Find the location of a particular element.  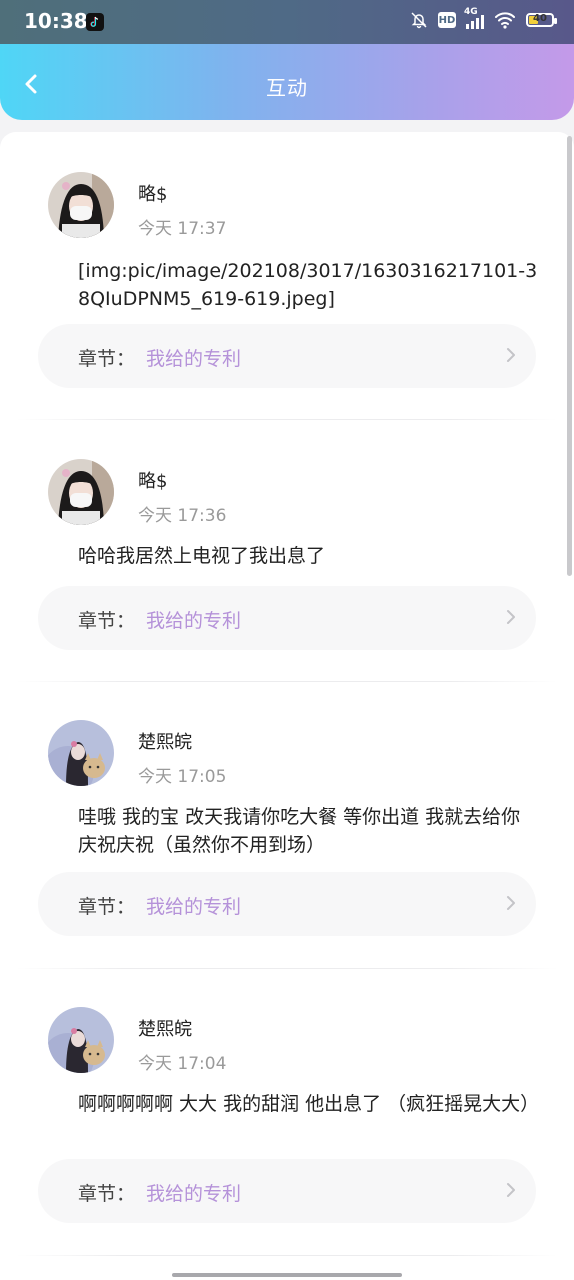

comment-time: 今天 17:05 is located at coordinates (182, 777).